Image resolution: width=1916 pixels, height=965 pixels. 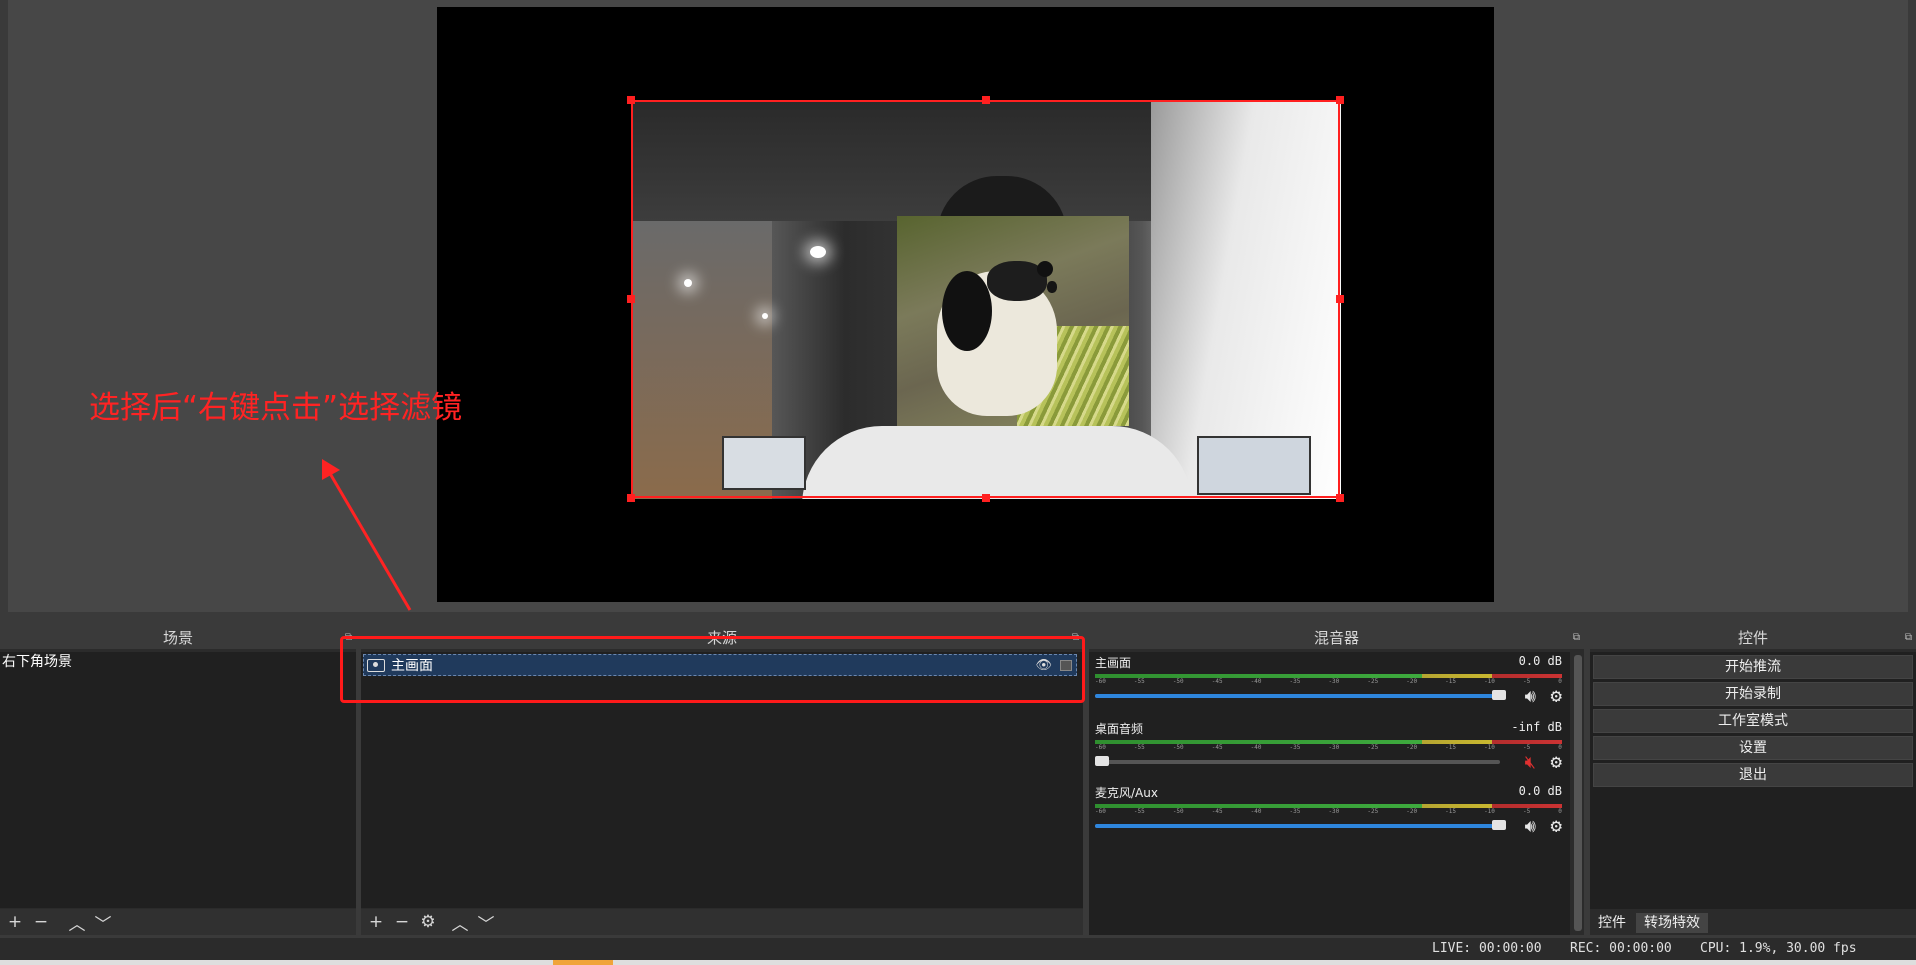 I want to click on start-streaming-button: 开始推流, so click(x=1753, y=667).